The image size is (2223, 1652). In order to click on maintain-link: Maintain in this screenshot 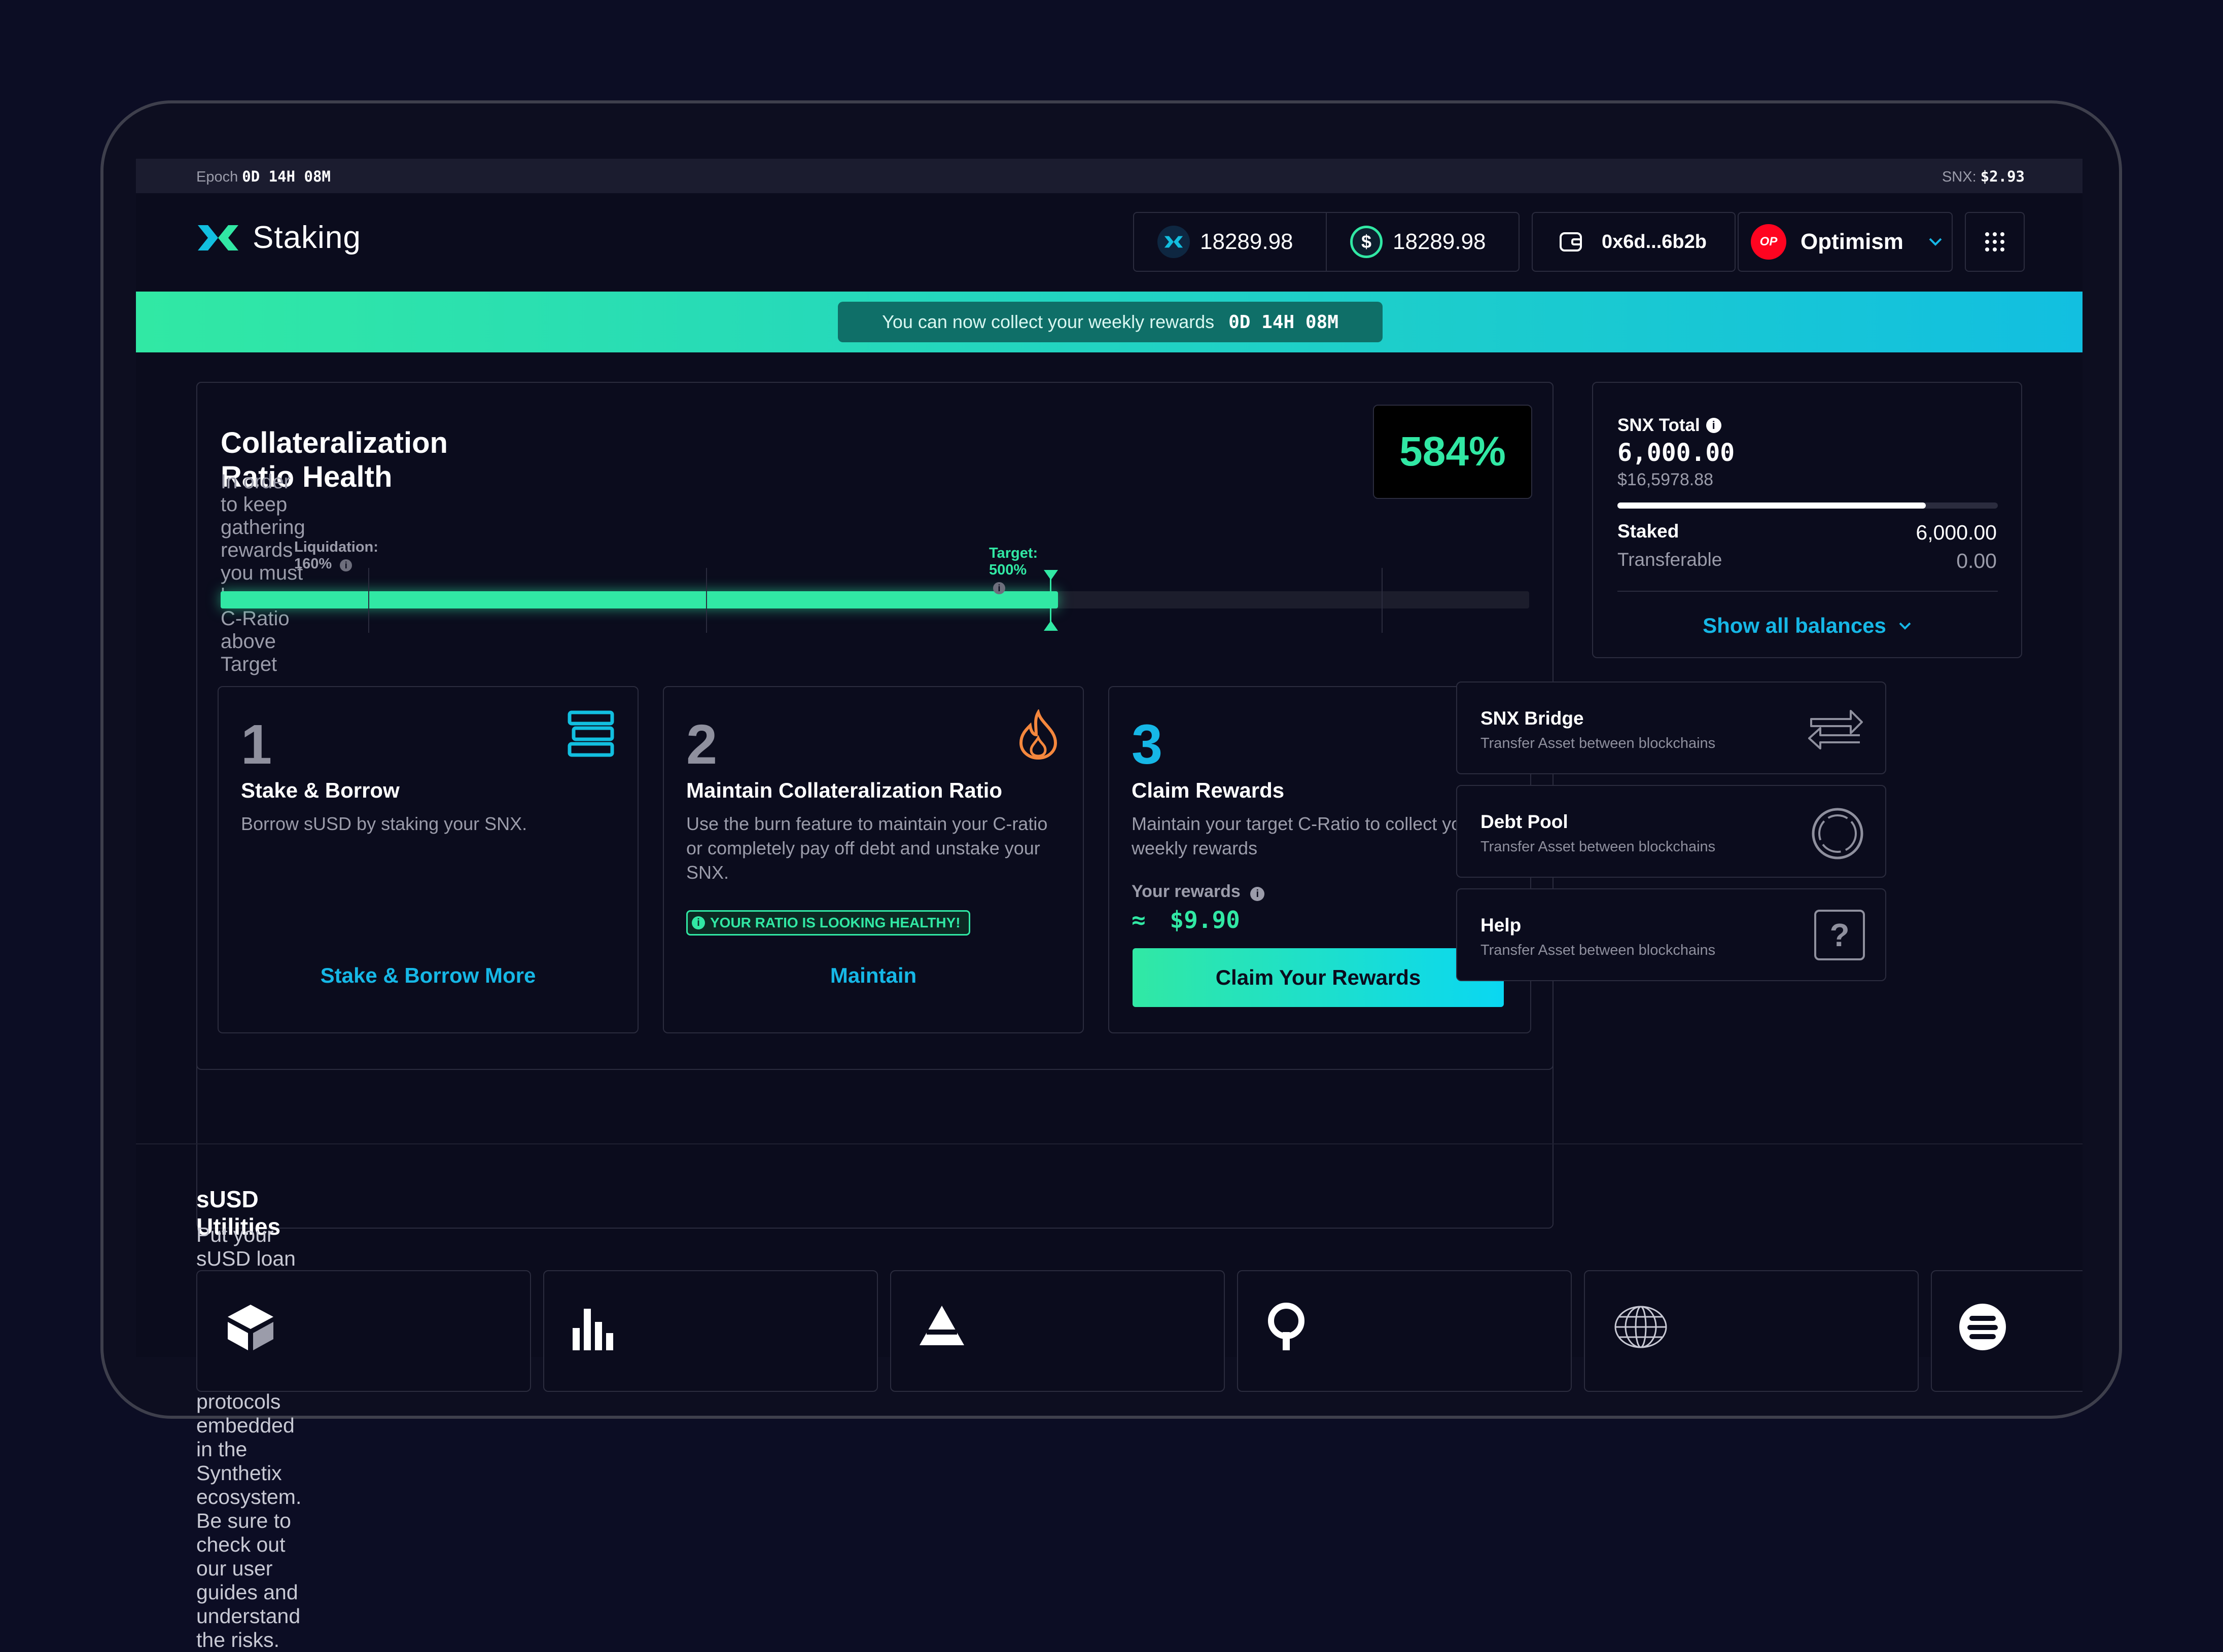, I will do `click(874, 976)`.